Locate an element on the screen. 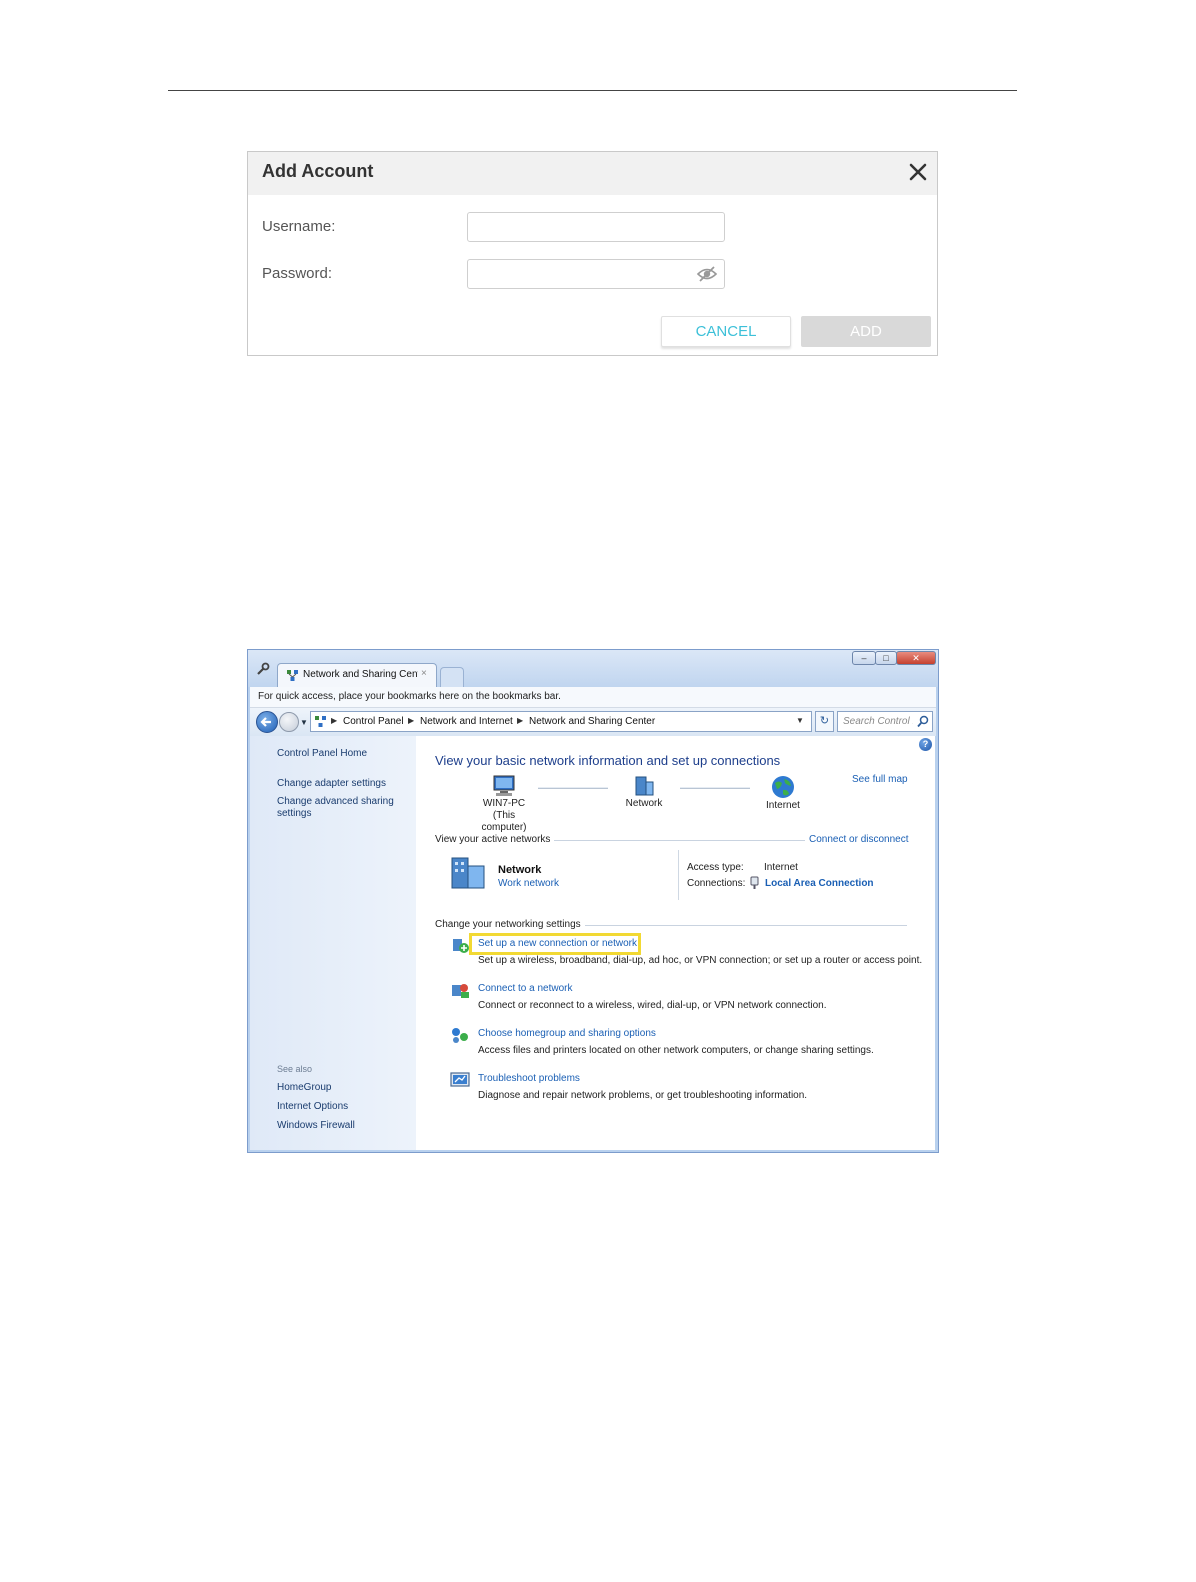 This screenshot has height=1582, width=1196. highlight-box is located at coordinates (555, 944).